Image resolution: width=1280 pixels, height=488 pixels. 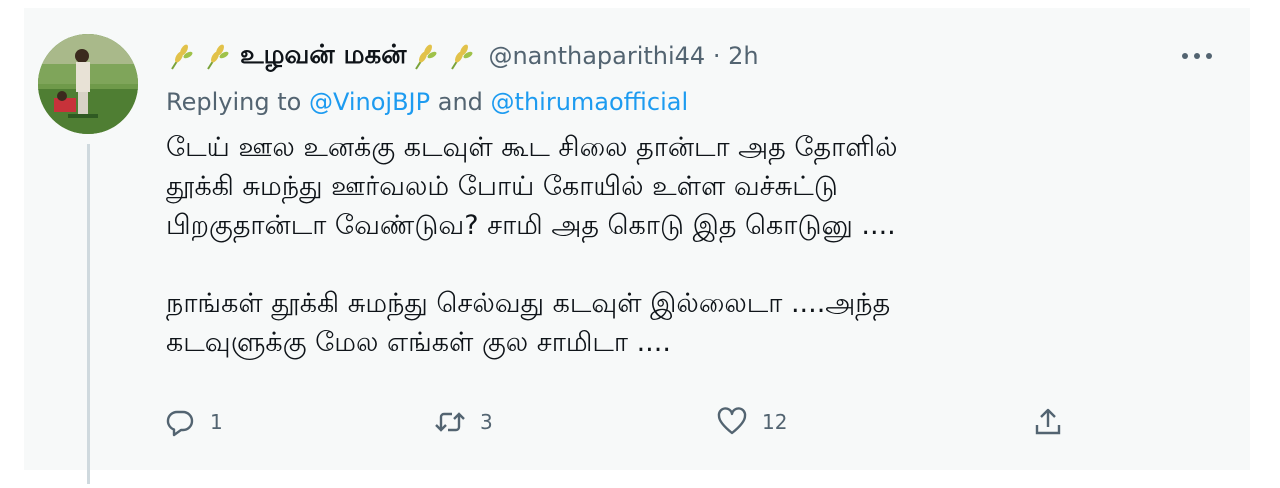 I want to click on tweet-header: உழவன் மகன் @nanthaparithi44 · 2h, so click(x=462, y=56).